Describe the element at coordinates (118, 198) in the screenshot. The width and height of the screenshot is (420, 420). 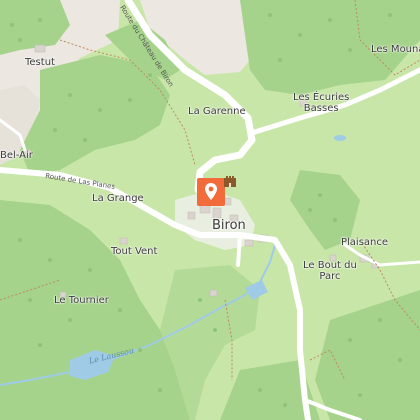
I see `place-label-la-grange: La Grange` at that location.